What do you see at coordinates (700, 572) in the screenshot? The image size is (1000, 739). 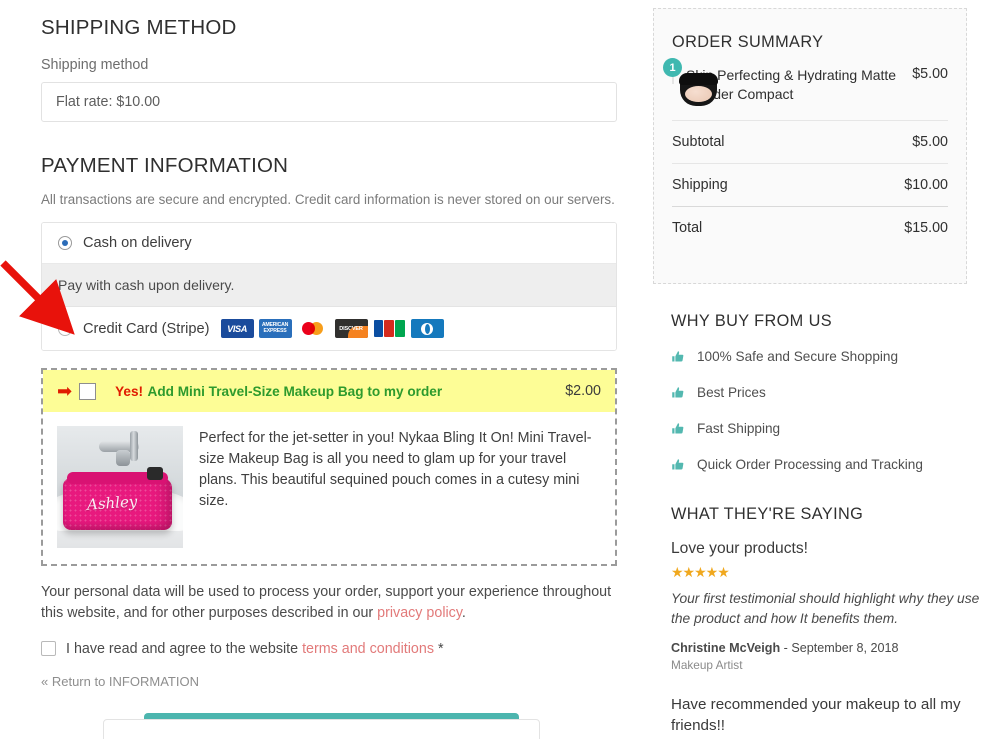 I see `rating-stars: ★★★★★` at bounding box center [700, 572].